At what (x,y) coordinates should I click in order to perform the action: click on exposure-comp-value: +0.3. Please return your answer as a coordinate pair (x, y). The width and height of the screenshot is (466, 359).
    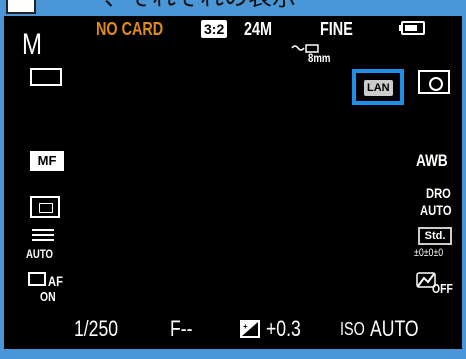
    Looking at the image, I should click on (283, 328).